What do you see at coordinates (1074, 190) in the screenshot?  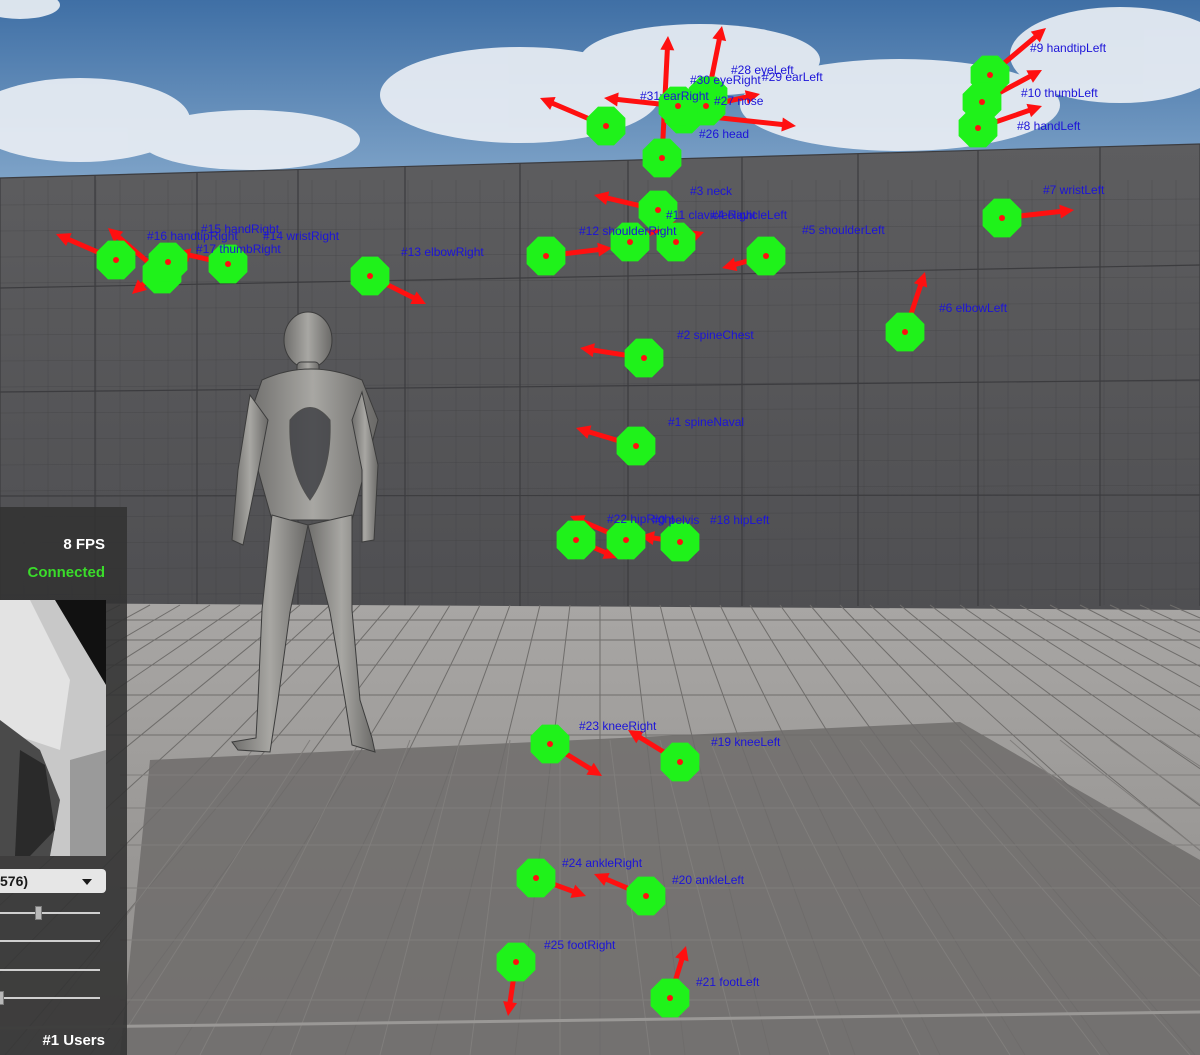 I see `joint-label-7: #7 wristLeft` at bounding box center [1074, 190].